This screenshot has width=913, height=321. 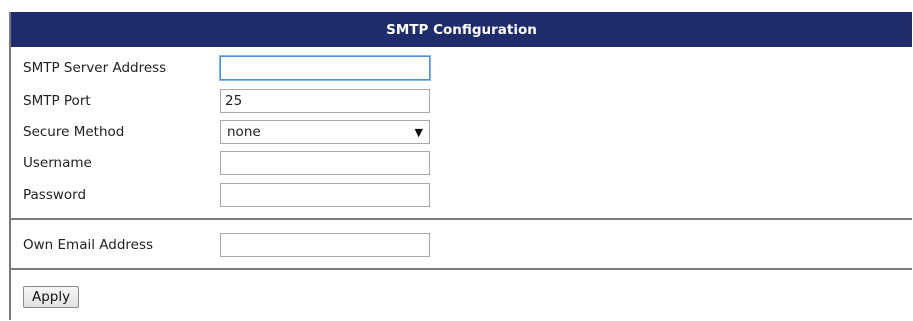 What do you see at coordinates (461, 195) in the screenshot?
I see `password-row: Password` at bounding box center [461, 195].